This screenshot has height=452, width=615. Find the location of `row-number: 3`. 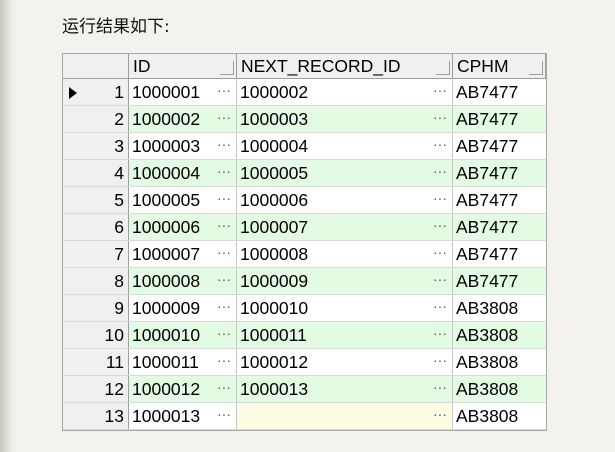

row-number: 3 is located at coordinates (96, 146).